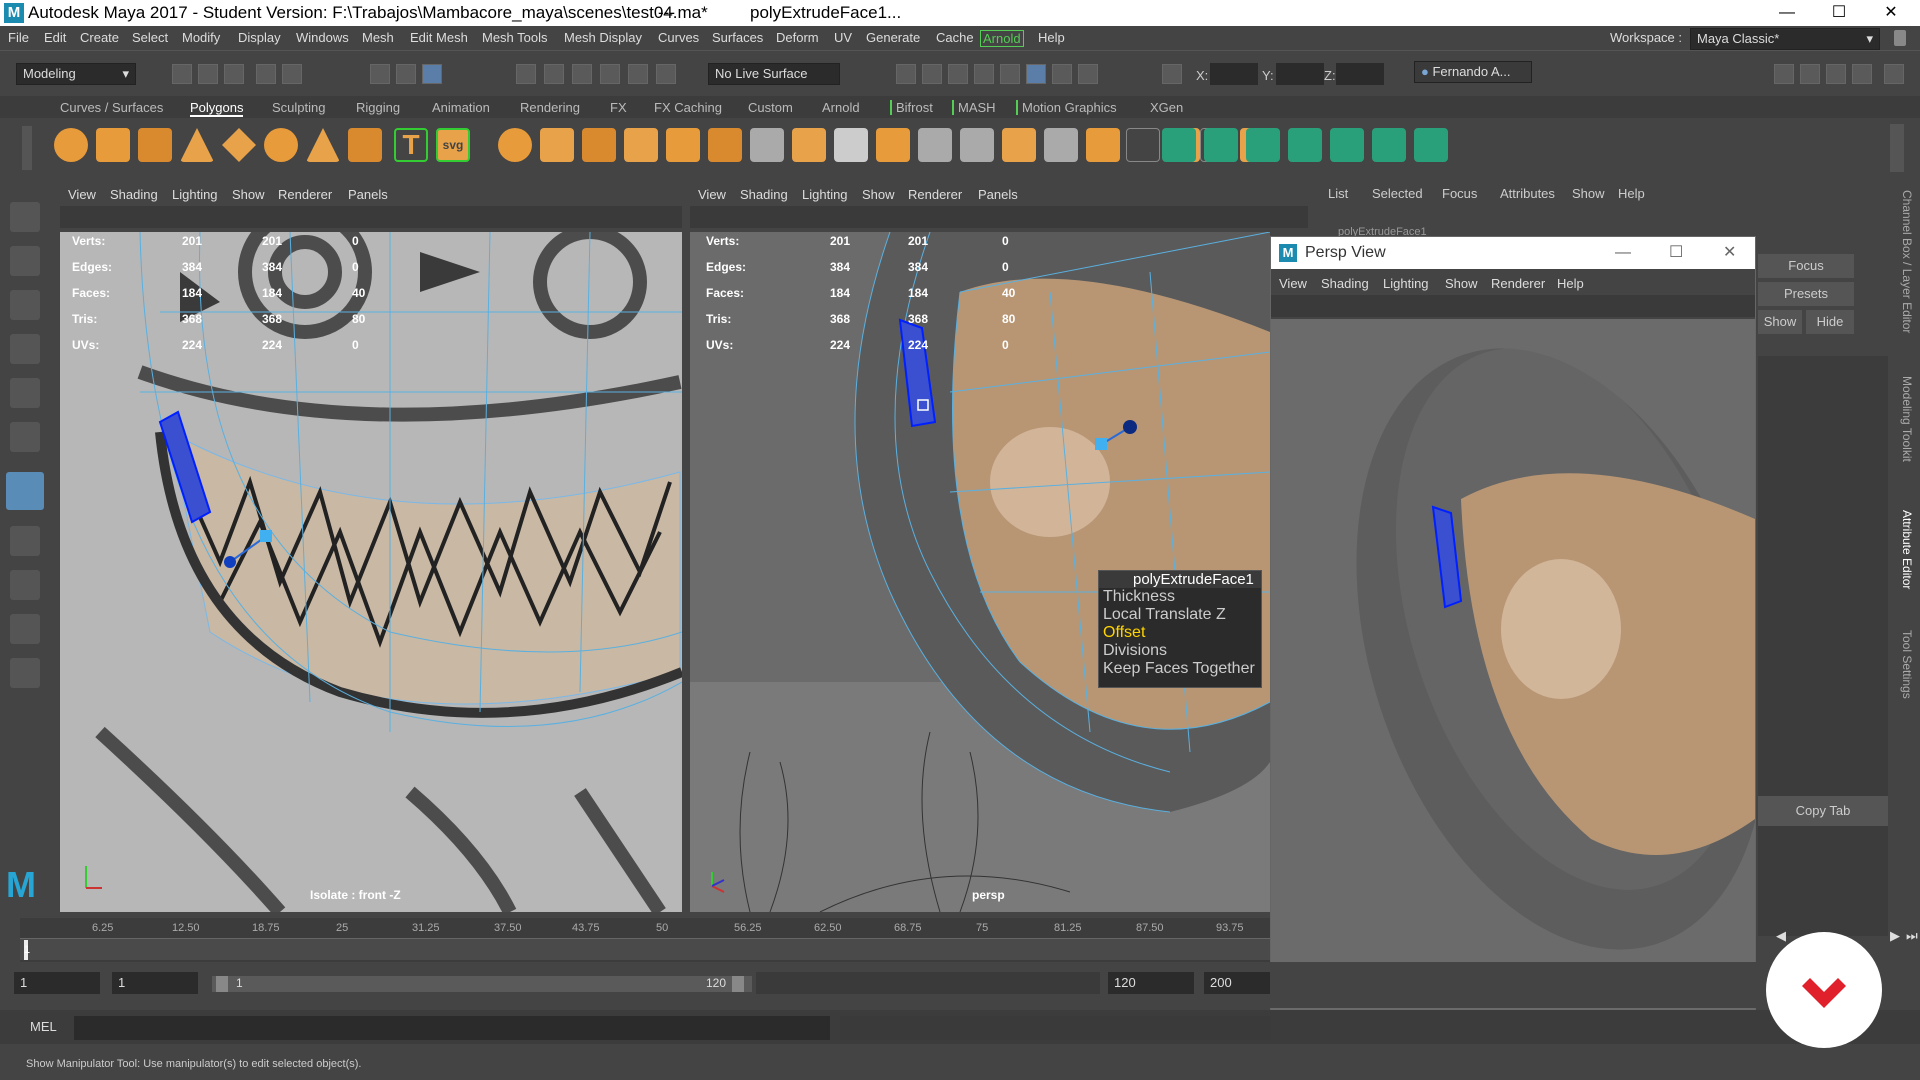 The height and width of the screenshot is (1080, 1920). What do you see at coordinates (641, 145) in the screenshot?
I see `boolean-icon` at bounding box center [641, 145].